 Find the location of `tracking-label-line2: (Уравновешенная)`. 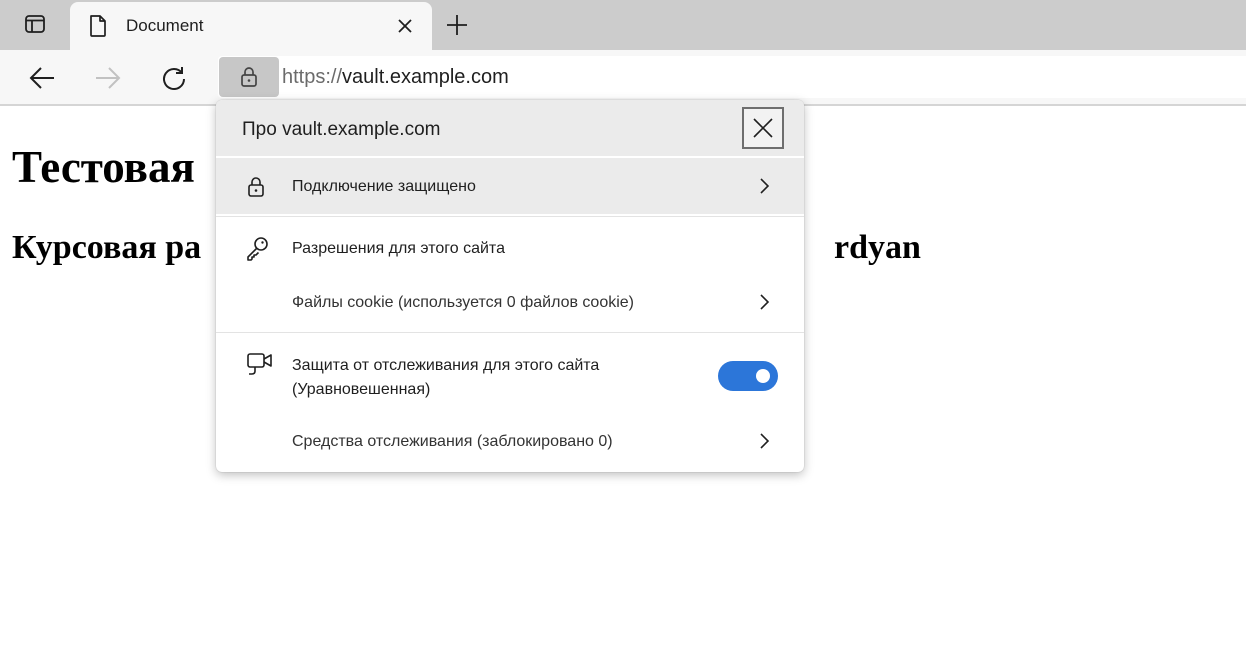

tracking-label-line2: (Уравновешенная) is located at coordinates (361, 389).